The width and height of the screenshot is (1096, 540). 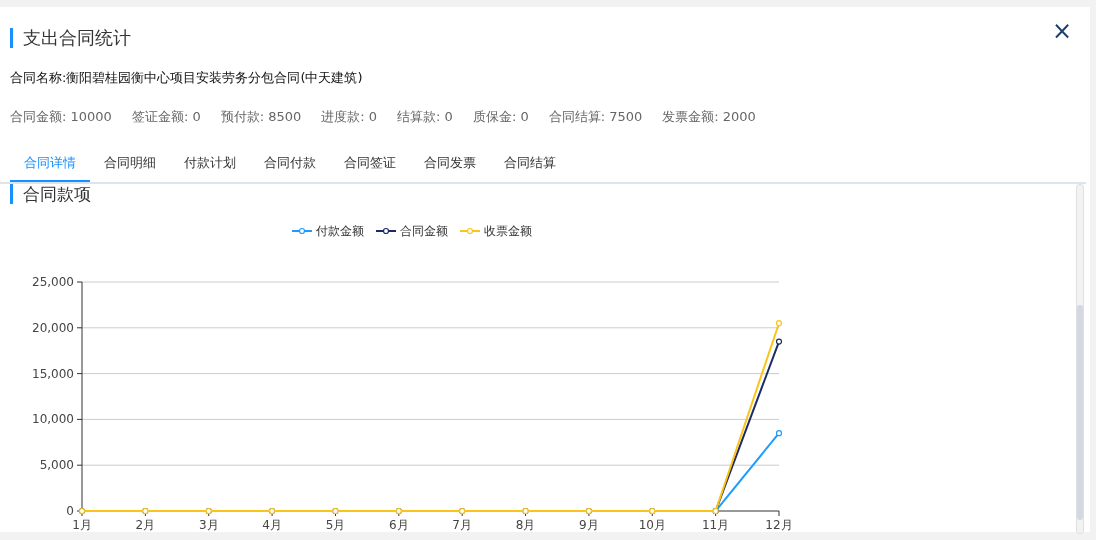 I want to click on y-tick-label: 25,000, so click(x=53, y=282).